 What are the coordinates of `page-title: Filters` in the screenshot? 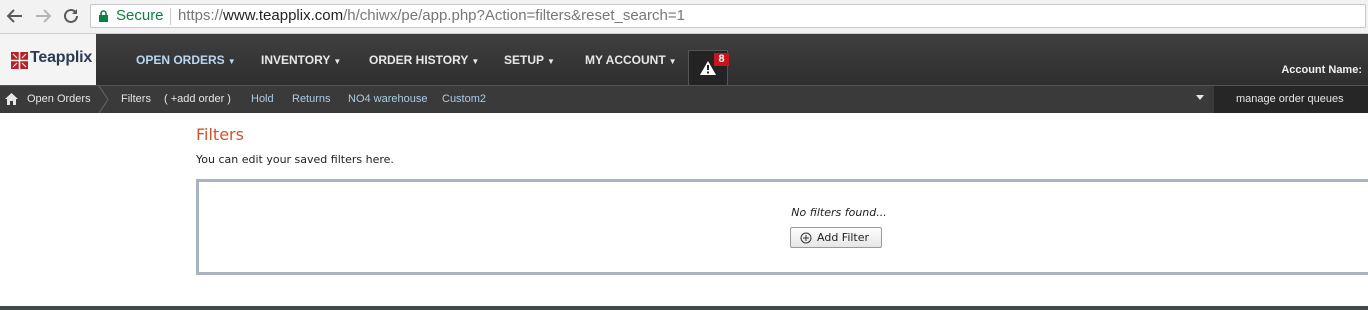 It's located at (220, 134).